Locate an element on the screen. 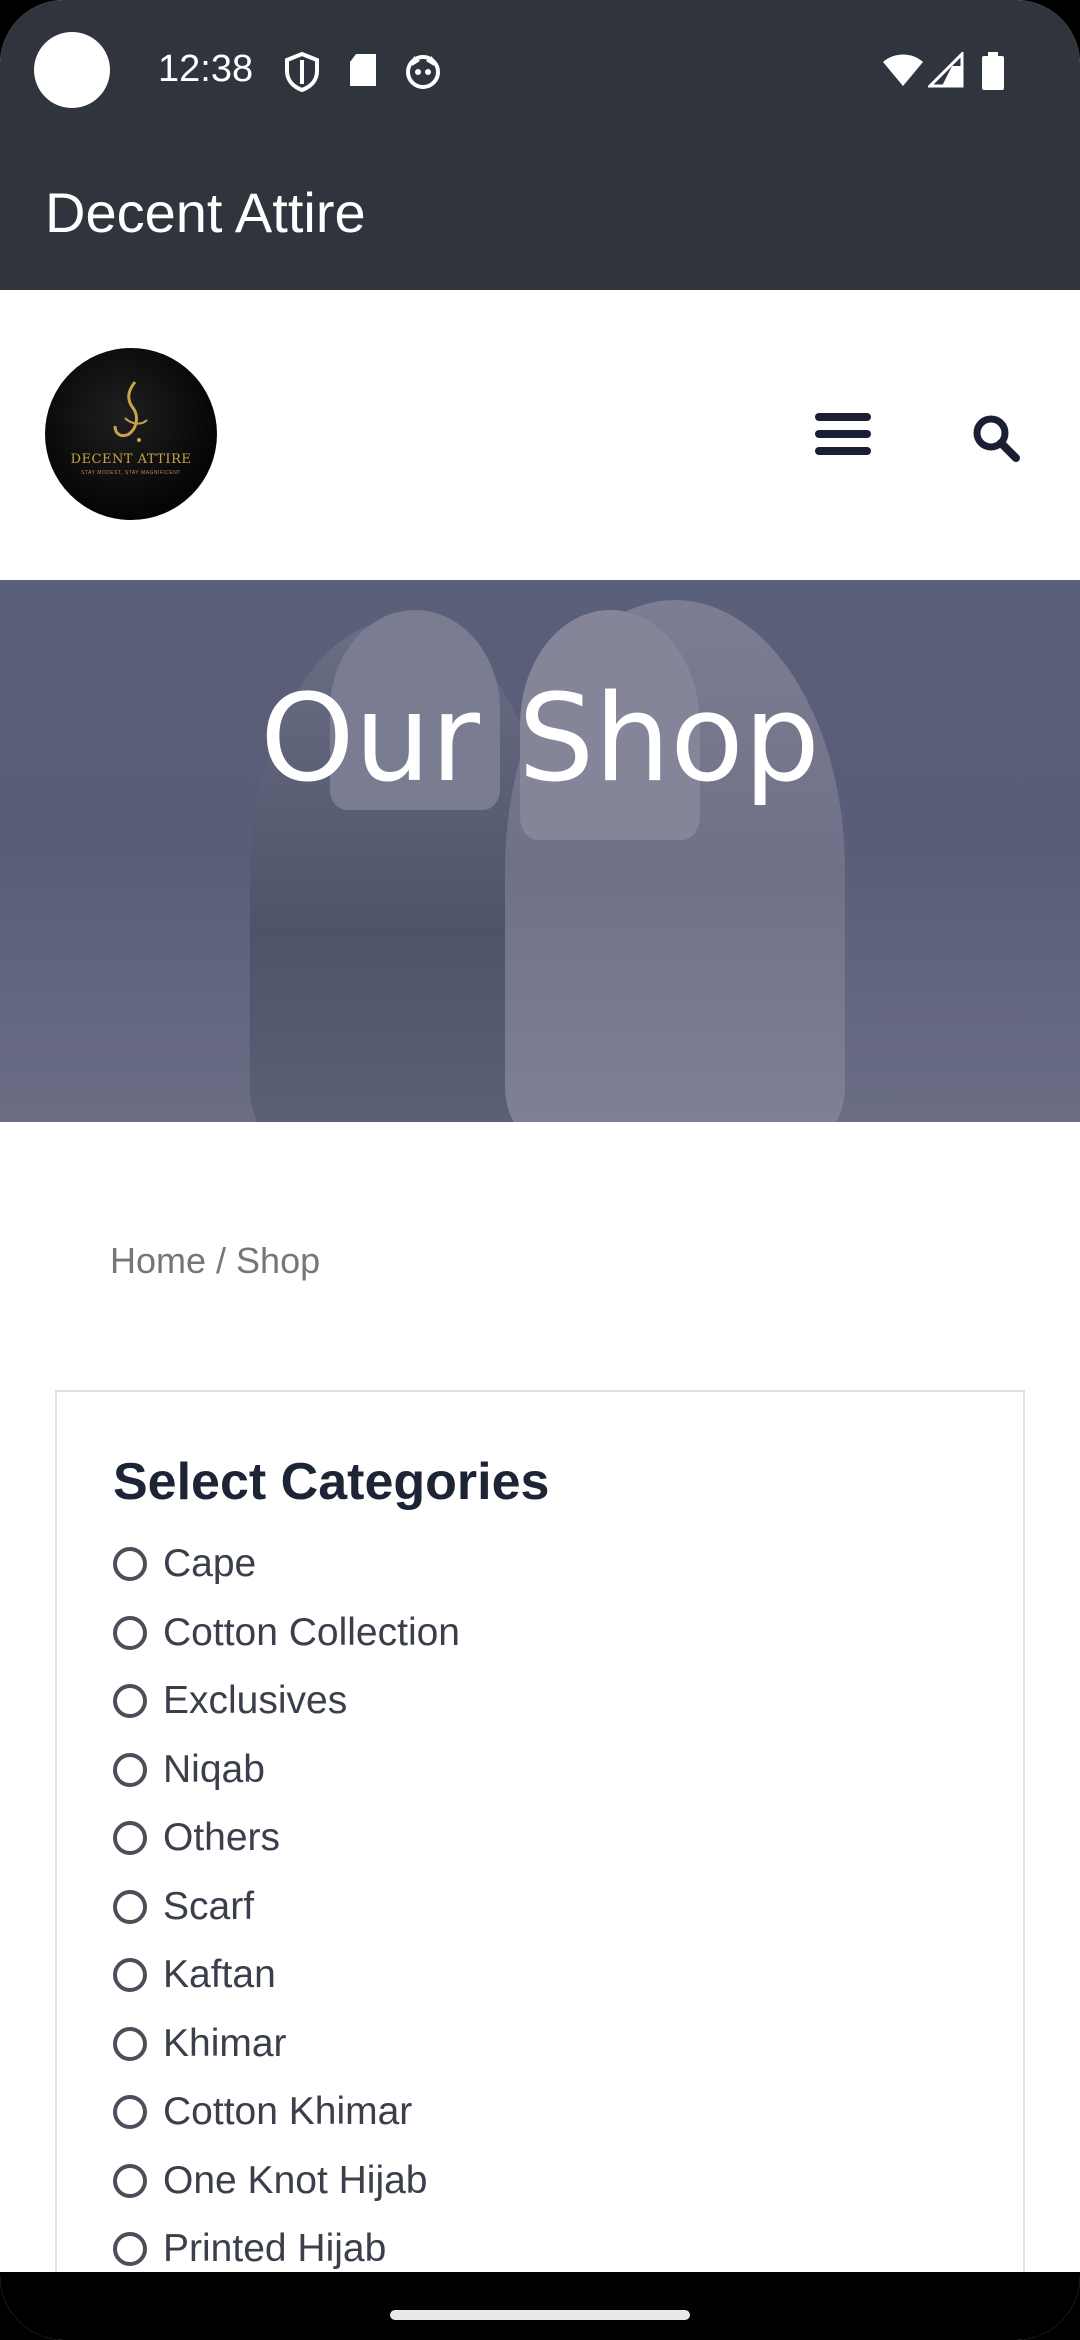 The width and height of the screenshot is (1080, 2340). category-option-cotton-collection: Cotton Collection is located at coordinates (286, 1633).